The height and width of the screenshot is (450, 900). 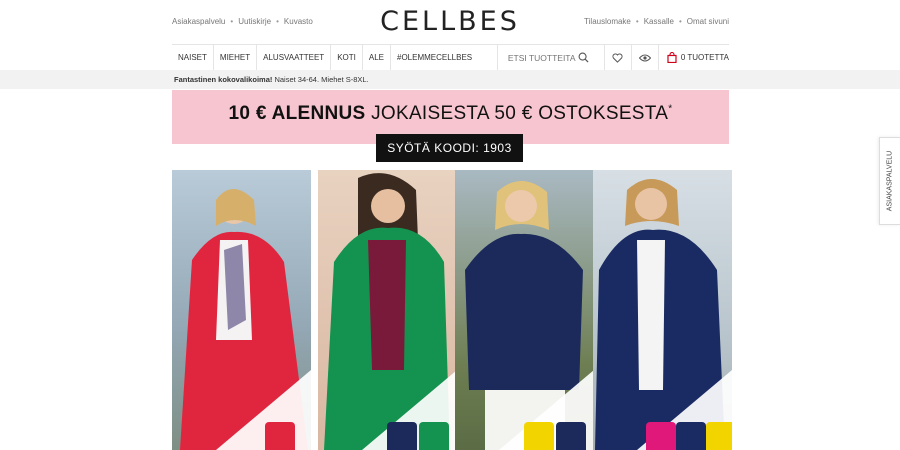 What do you see at coordinates (517, 113) in the screenshot?
I see `promo-headline-rest: JOKAISESTA 50 € OSTOKSESTA` at bounding box center [517, 113].